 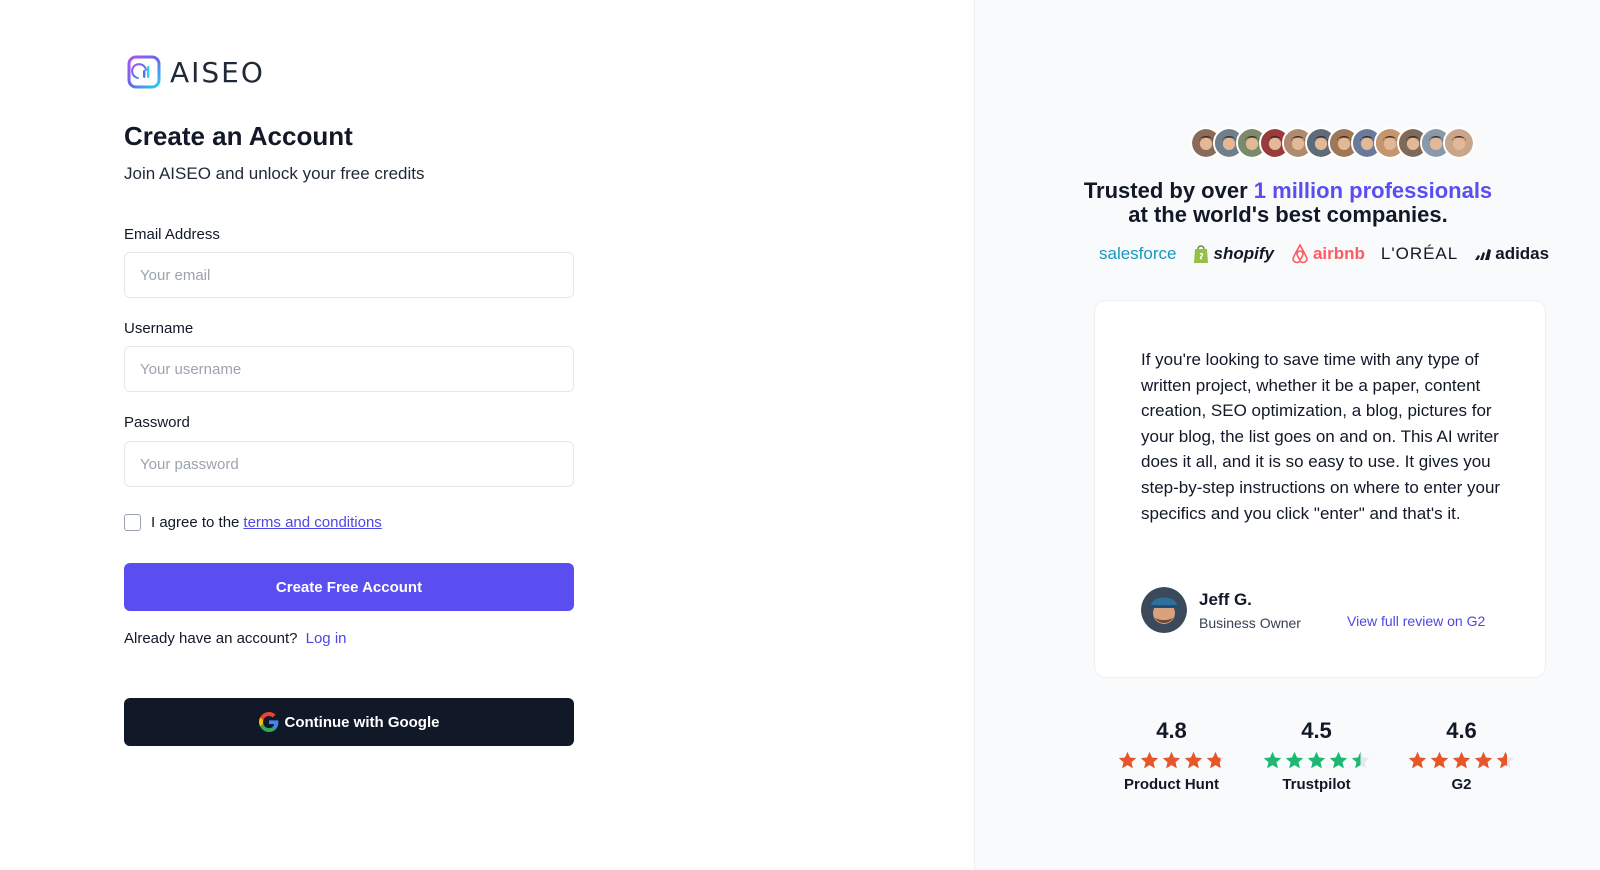 I want to click on username-label: Username, so click(x=159, y=328).